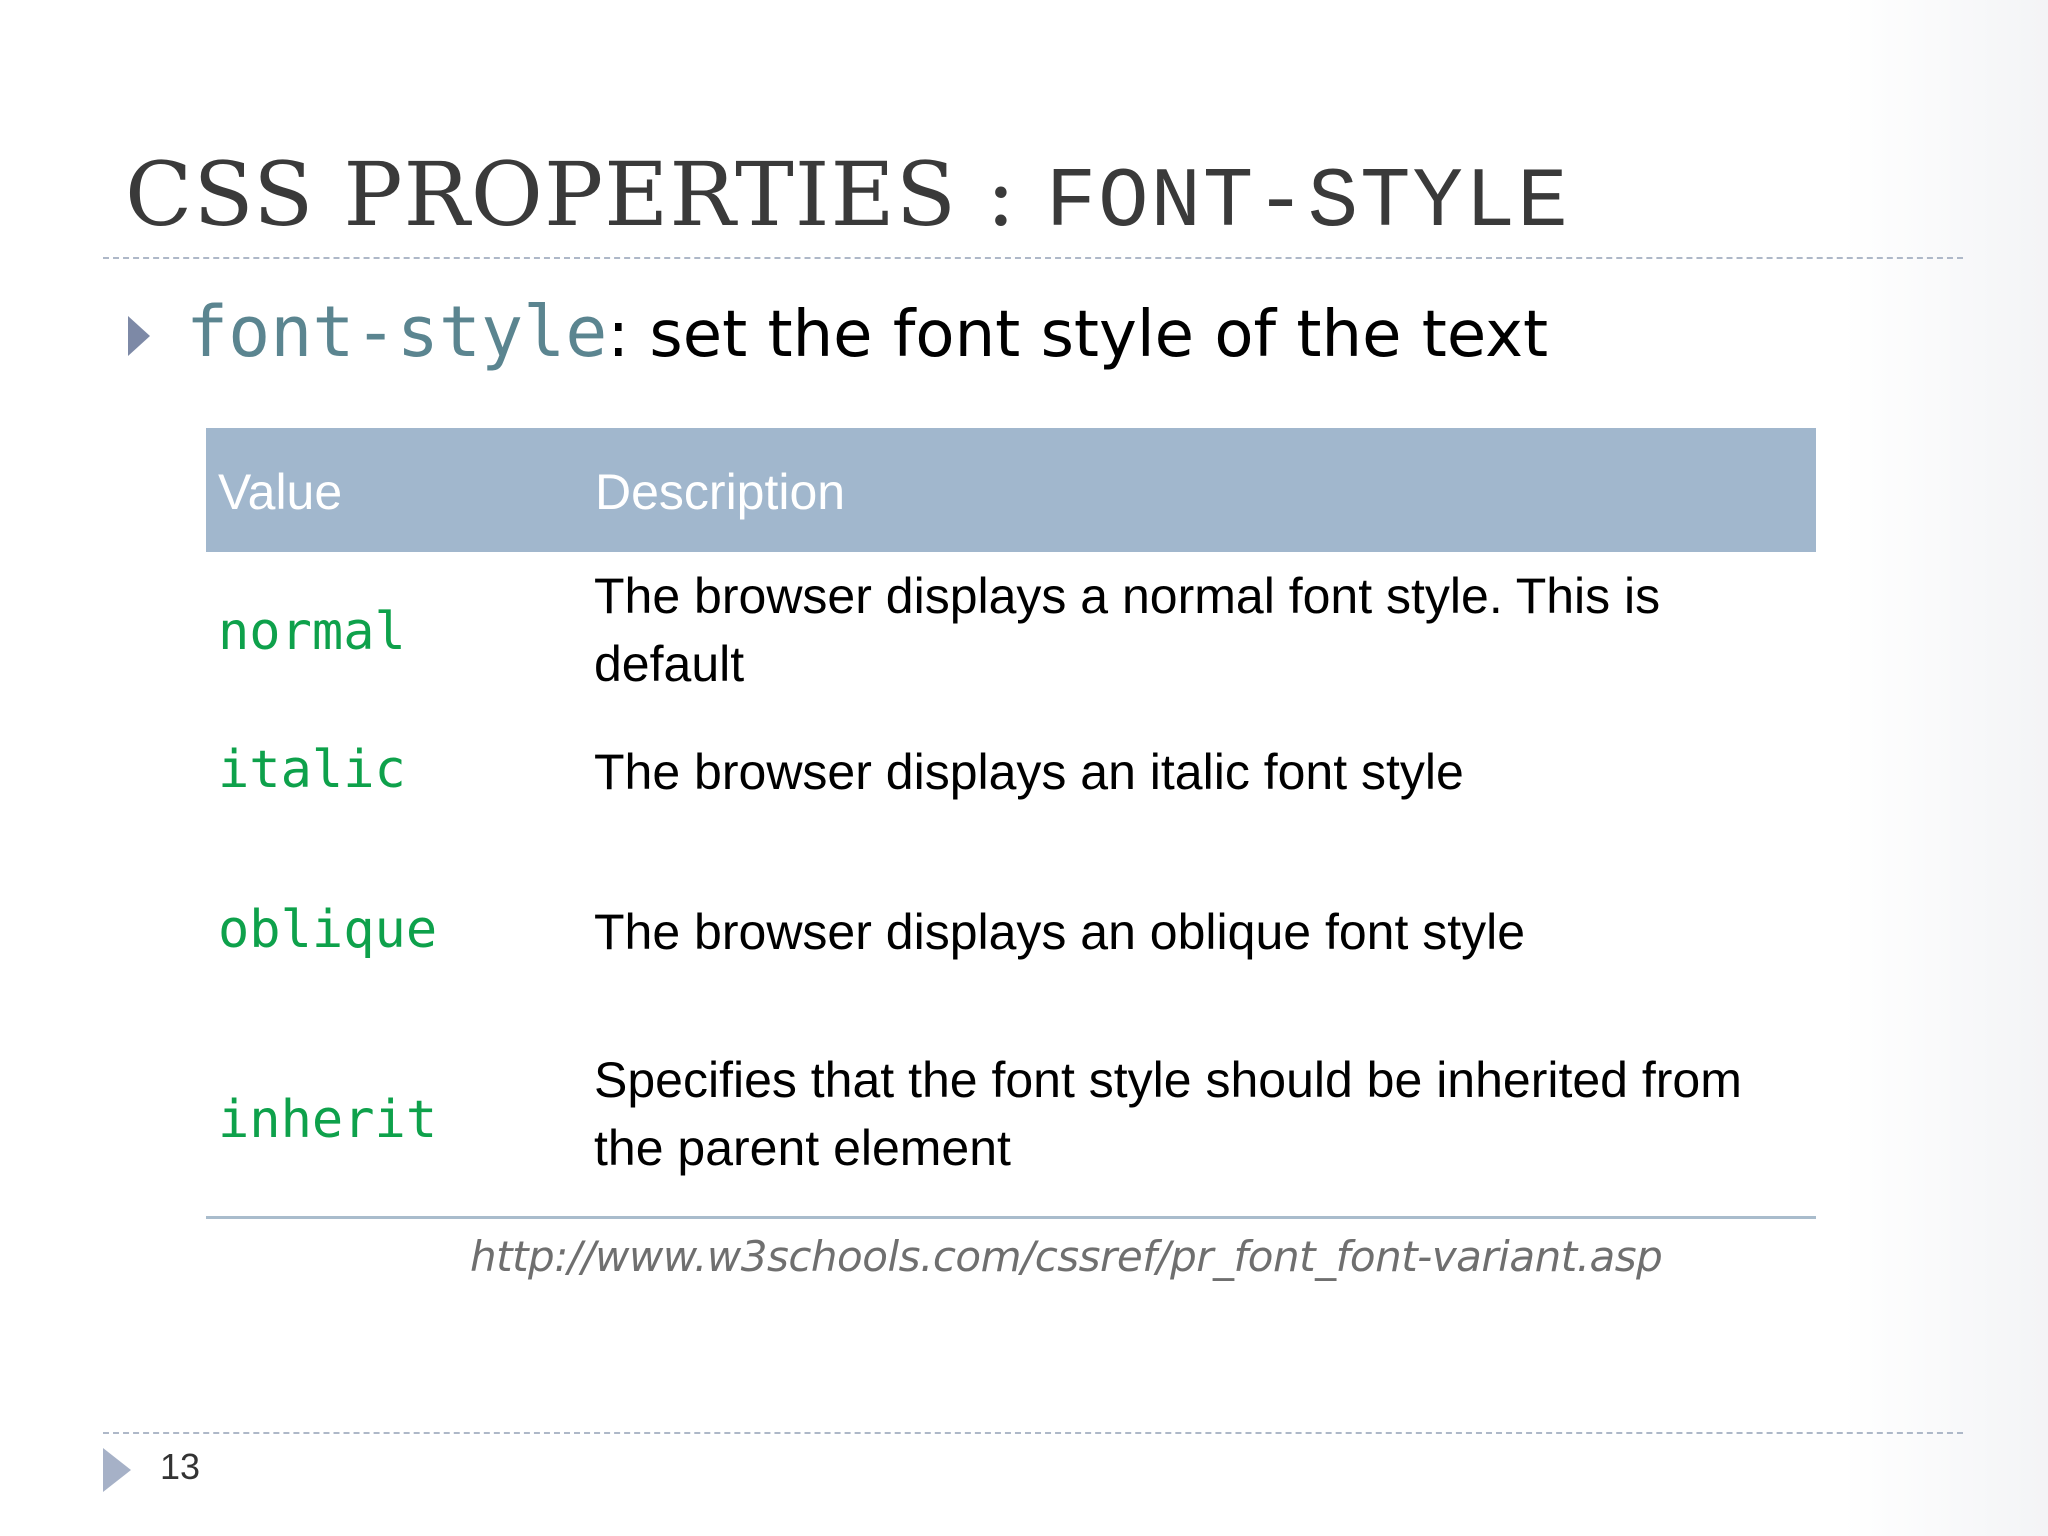 This screenshot has height=1536, width=2048. What do you see at coordinates (312, 770) in the screenshot?
I see `row-value: italic` at bounding box center [312, 770].